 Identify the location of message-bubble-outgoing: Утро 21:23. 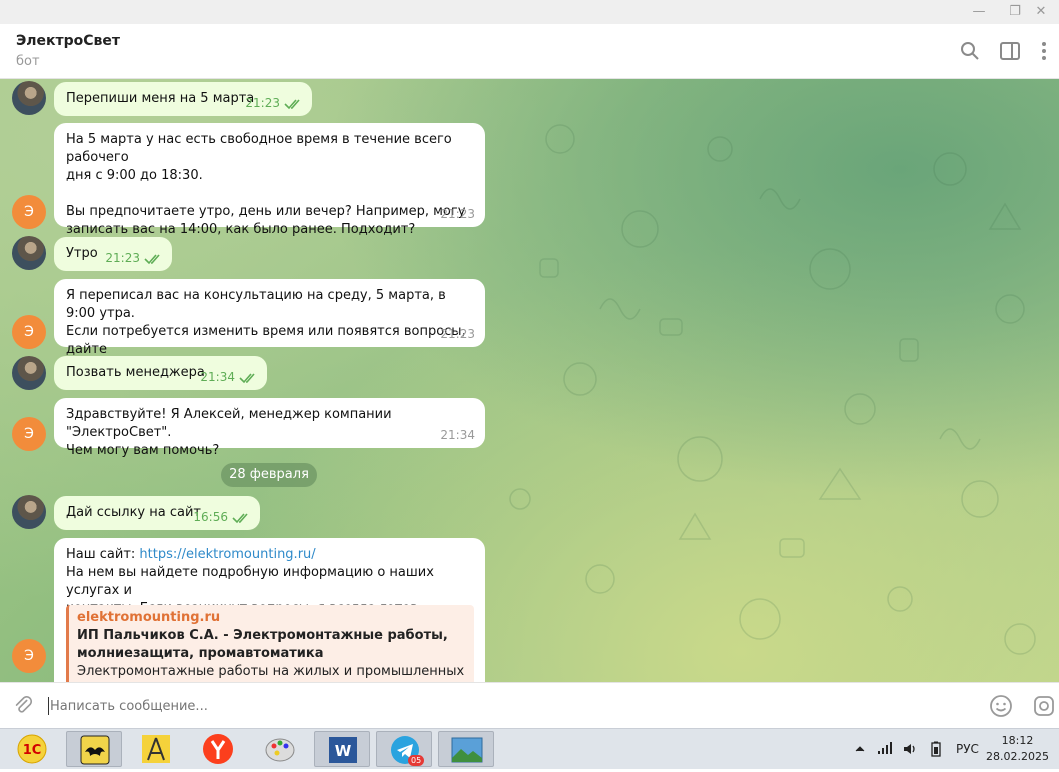
(113, 254).